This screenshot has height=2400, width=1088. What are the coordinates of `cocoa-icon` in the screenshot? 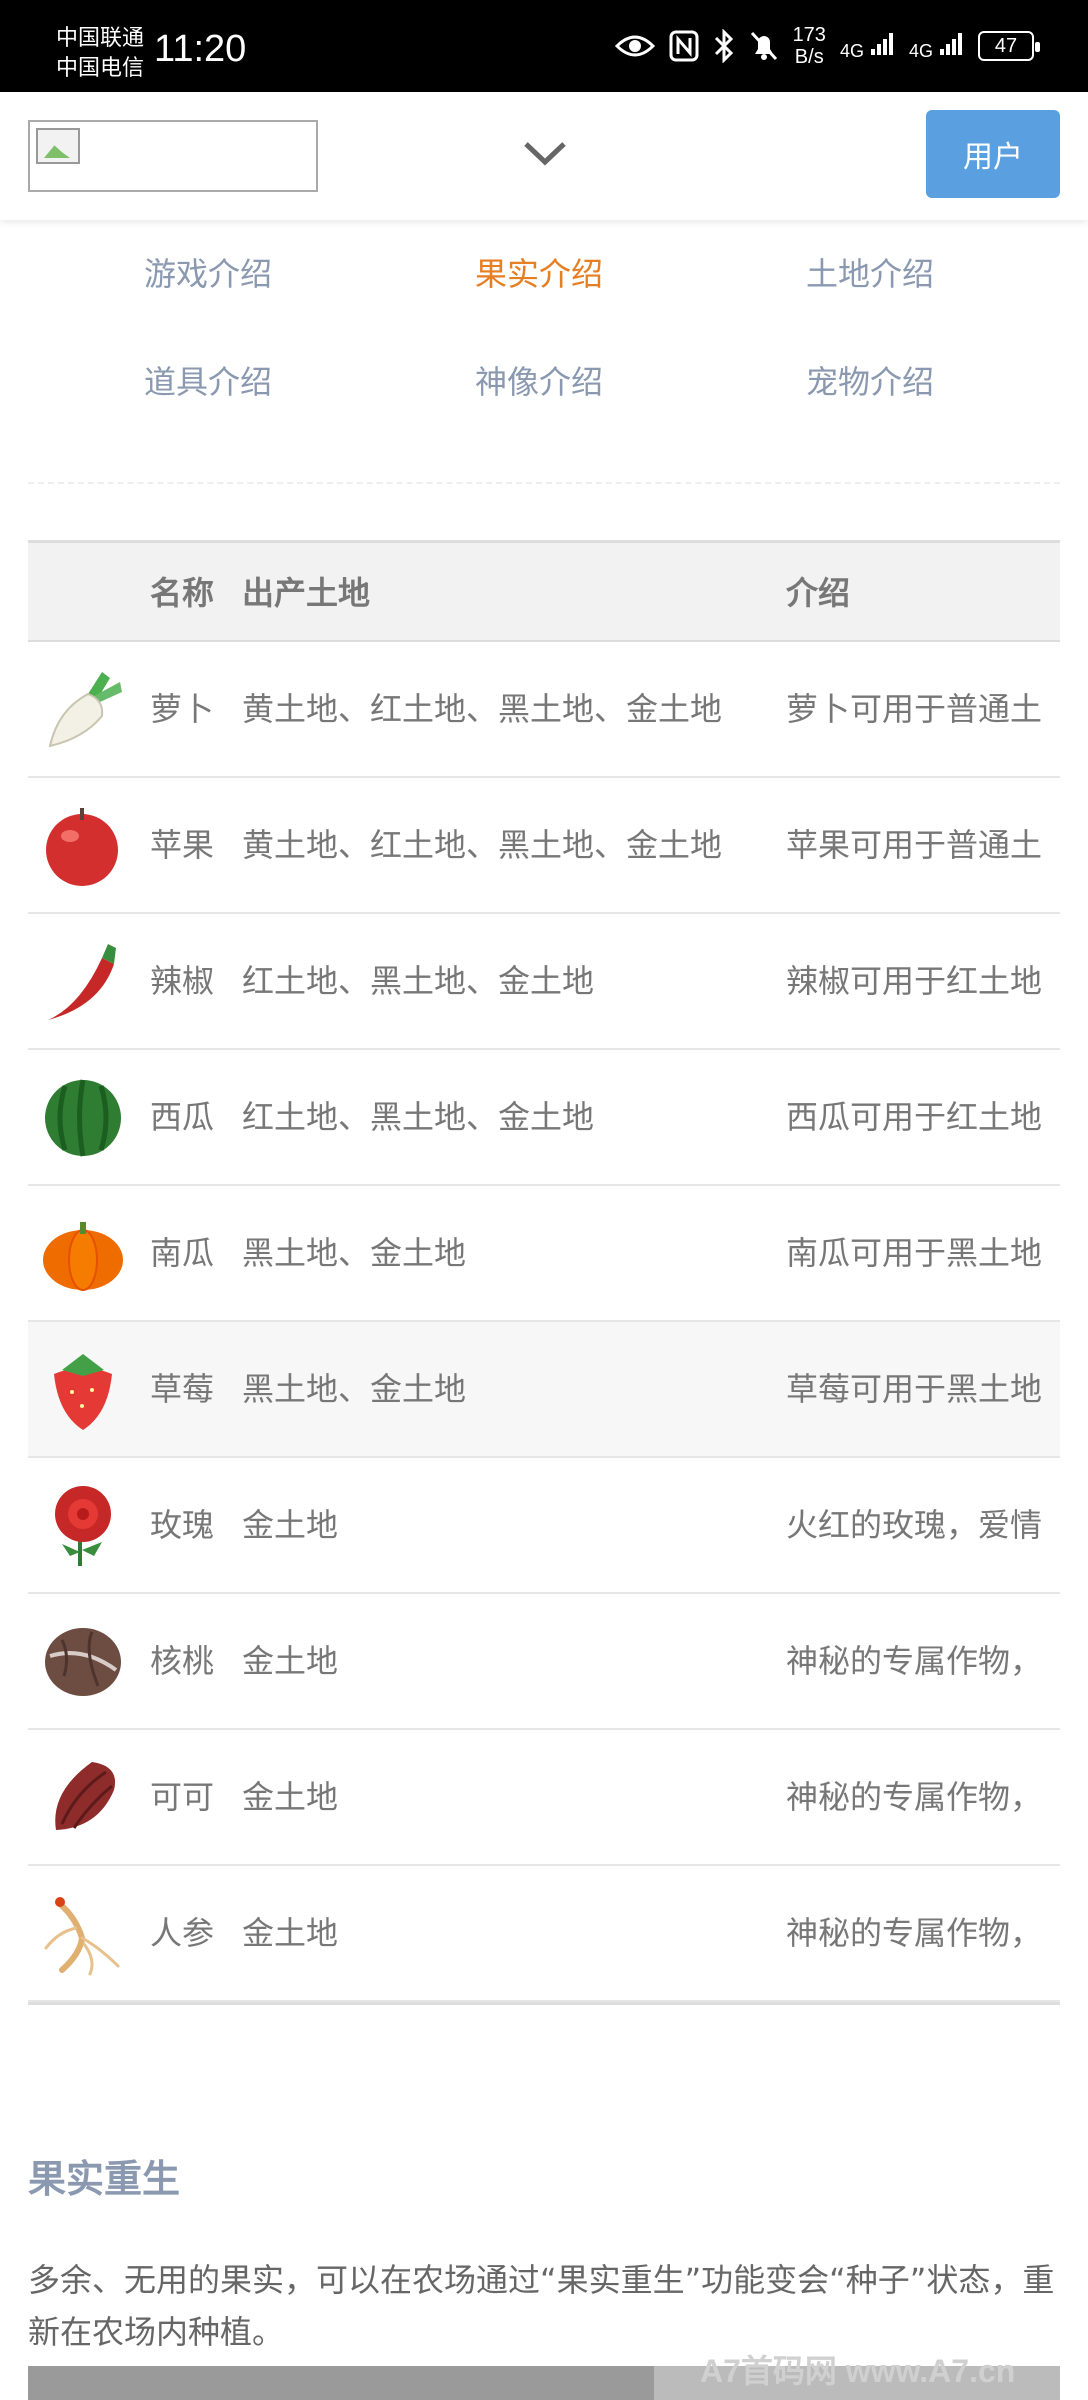 It's located at (85, 1796).